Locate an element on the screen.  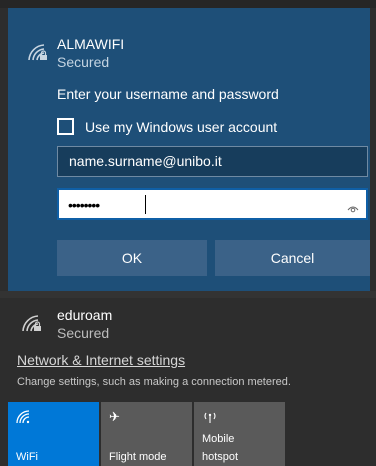
network-ssid: ALMAWIFI is located at coordinates (91, 44).